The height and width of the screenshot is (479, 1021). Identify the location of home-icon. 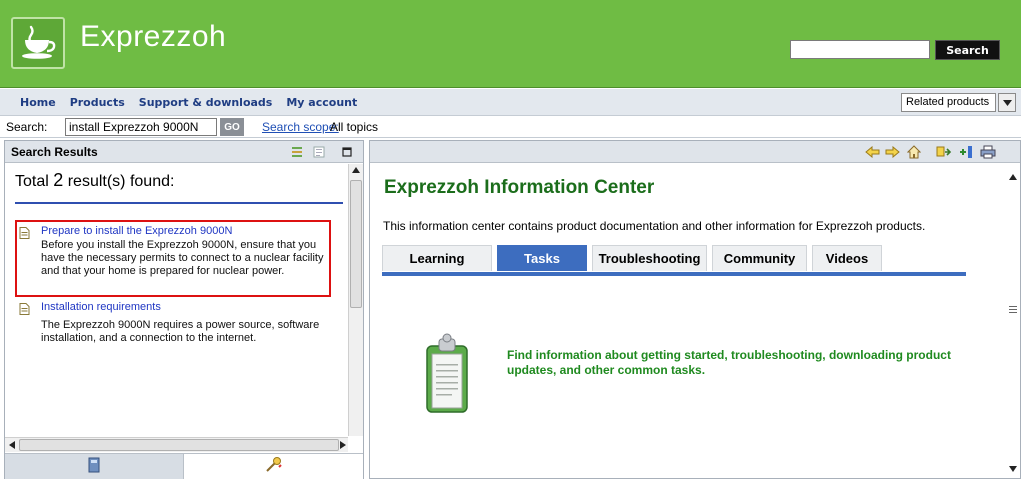
(914, 152).